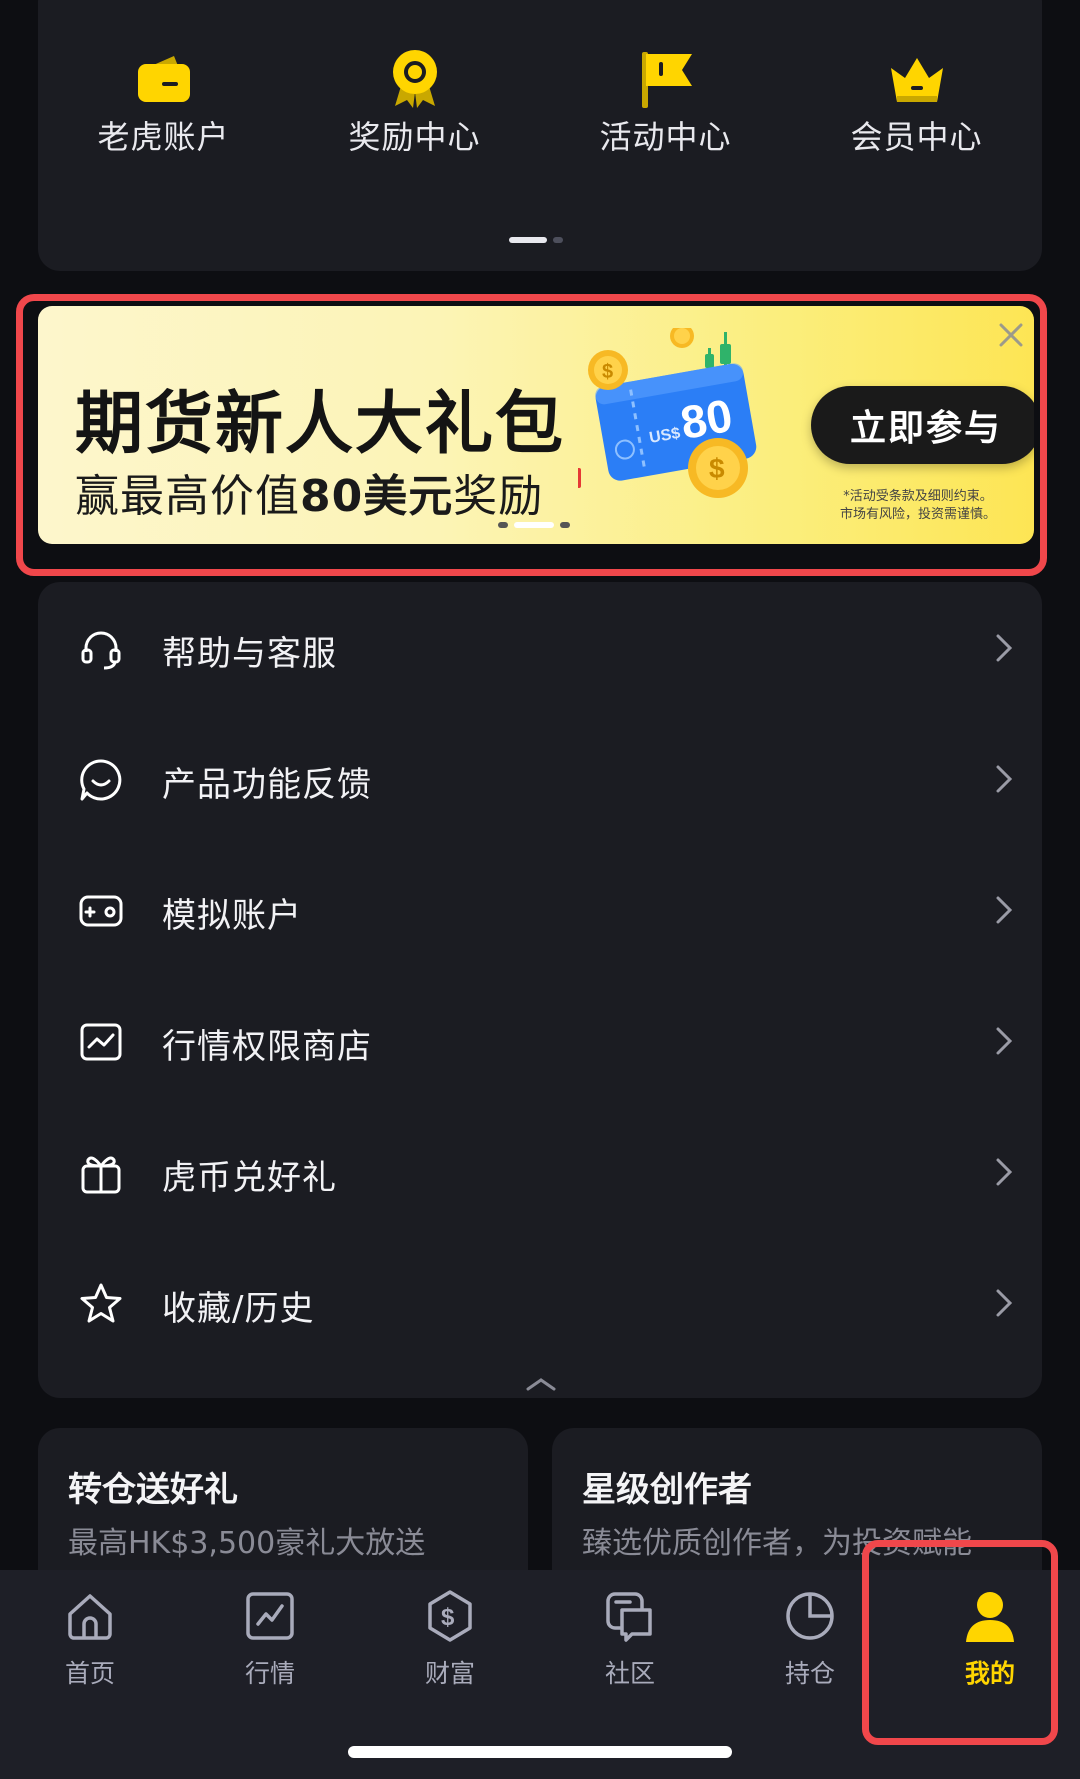  What do you see at coordinates (270, 1650) in the screenshot?
I see `tab-market: 行情` at bounding box center [270, 1650].